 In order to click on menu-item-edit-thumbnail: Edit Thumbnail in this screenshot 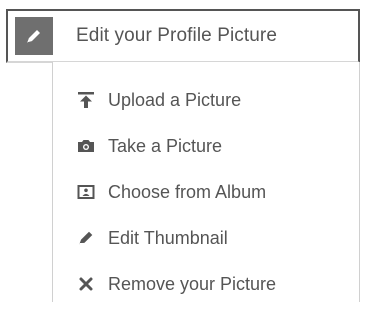, I will do `click(206, 238)`.